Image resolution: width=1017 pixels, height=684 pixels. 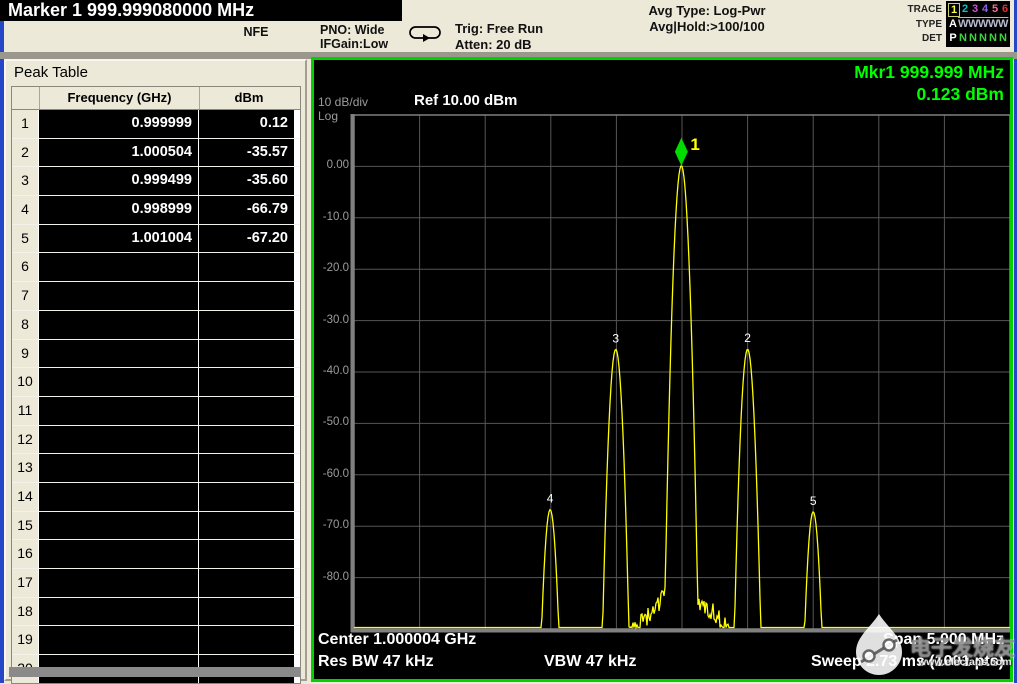 I want to click on legend-det-row: PNNNNN, so click(x=979, y=38).